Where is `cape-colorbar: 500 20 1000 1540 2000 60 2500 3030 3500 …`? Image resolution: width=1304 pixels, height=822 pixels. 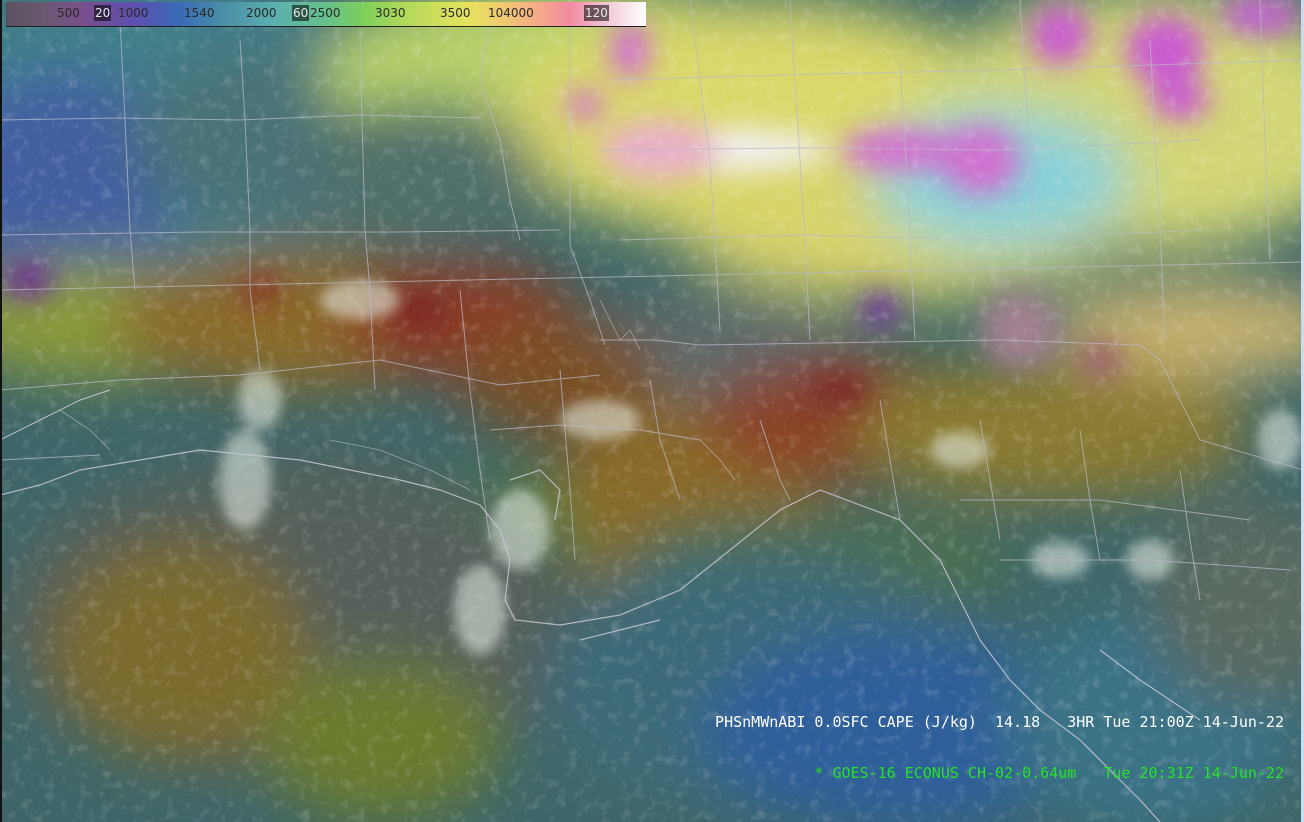
cape-colorbar: 500 20 1000 1540 2000 60 2500 3030 3500 … is located at coordinates (326, 14).